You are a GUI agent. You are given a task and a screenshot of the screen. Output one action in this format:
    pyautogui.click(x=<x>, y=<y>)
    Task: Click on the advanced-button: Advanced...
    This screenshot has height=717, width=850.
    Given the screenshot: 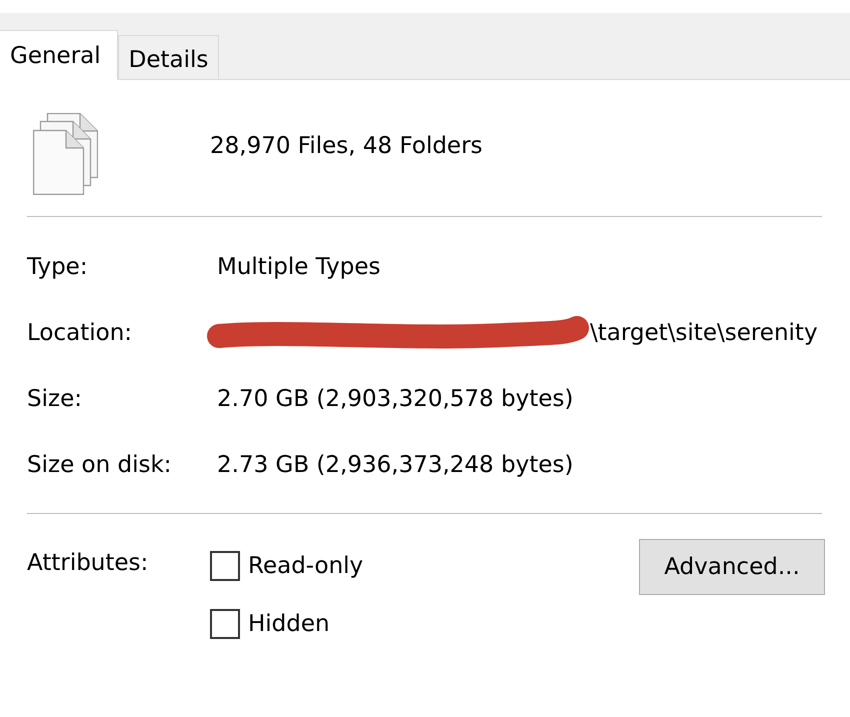 What is the action you would take?
    pyautogui.click(x=732, y=567)
    